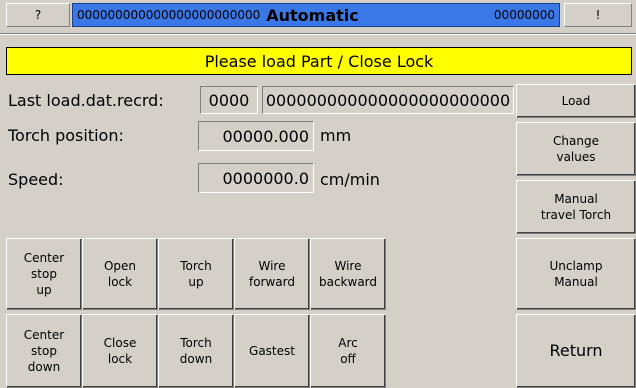  What do you see at coordinates (196, 351) in the screenshot?
I see `torch-down-button: Torch down` at bounding box center [196, 351].